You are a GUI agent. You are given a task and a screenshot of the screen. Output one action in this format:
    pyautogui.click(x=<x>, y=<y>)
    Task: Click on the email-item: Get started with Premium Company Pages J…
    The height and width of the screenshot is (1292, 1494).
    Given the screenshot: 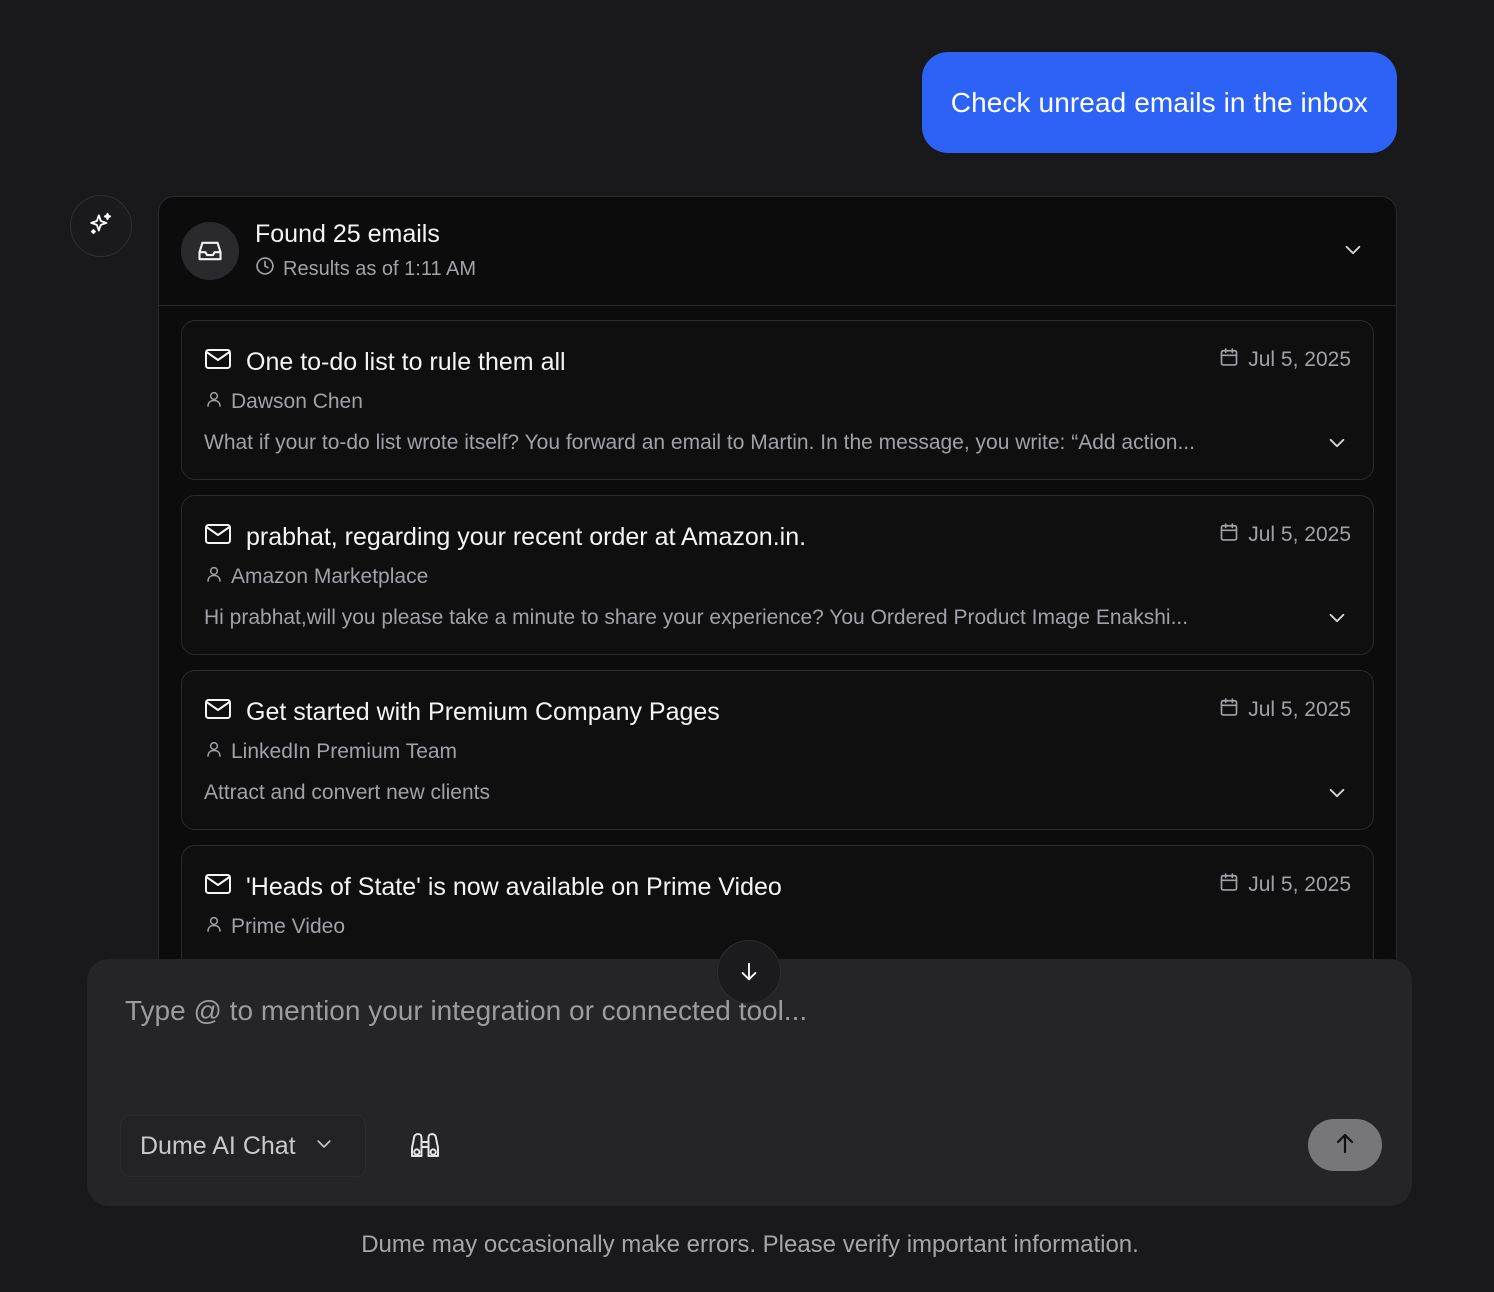 What is the action you would take?
    pyautogui.click(x=777, y=750)
    